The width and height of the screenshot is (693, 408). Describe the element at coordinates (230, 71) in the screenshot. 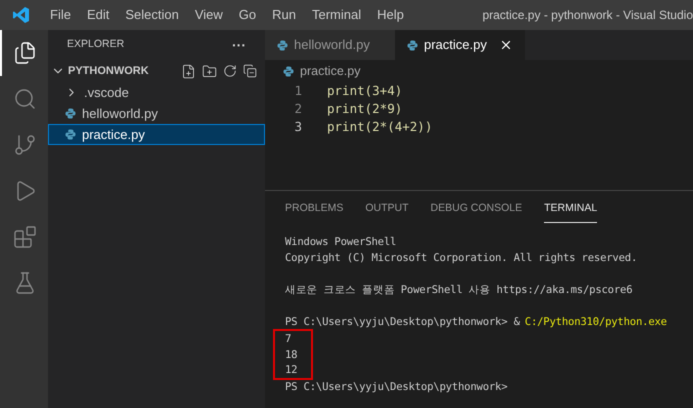

I see `refresh-icon` at that location.